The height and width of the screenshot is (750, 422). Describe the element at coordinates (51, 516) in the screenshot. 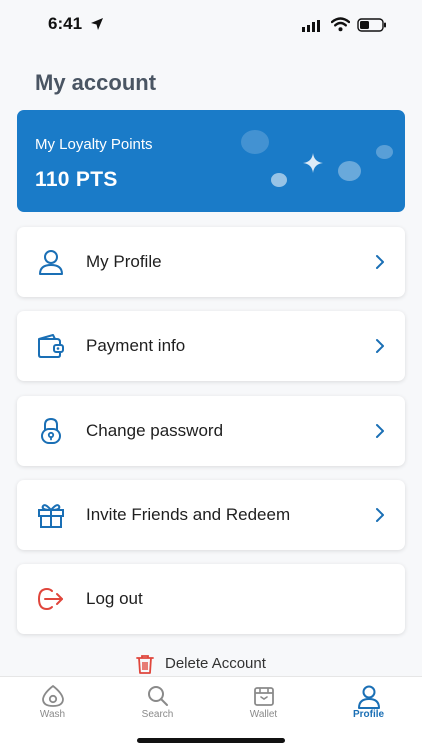

I see `gift-icon` at that location.